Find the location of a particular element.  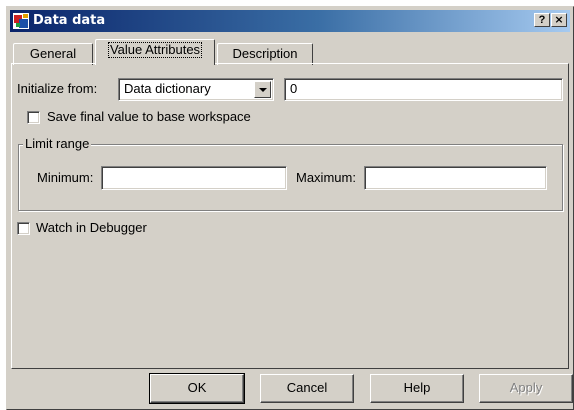

apply-button-label: Apply is located at coordinates (526, 387).